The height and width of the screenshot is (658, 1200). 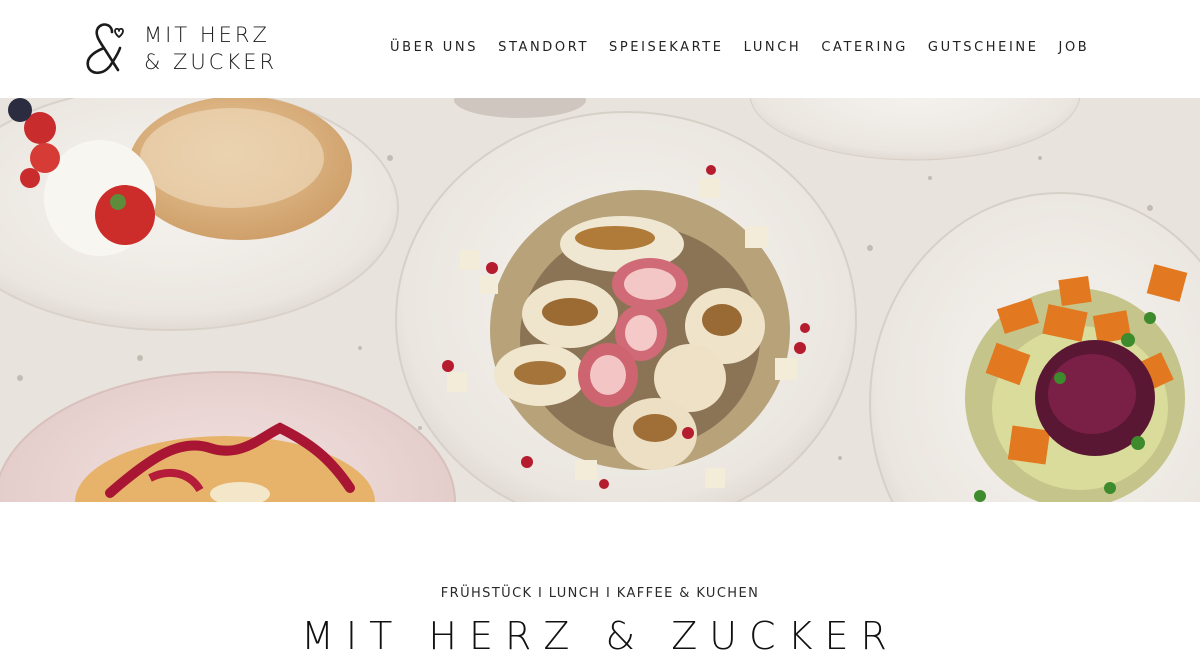 I want to click on nav-item-standort: STANDORT, so click(x=543, y=47).